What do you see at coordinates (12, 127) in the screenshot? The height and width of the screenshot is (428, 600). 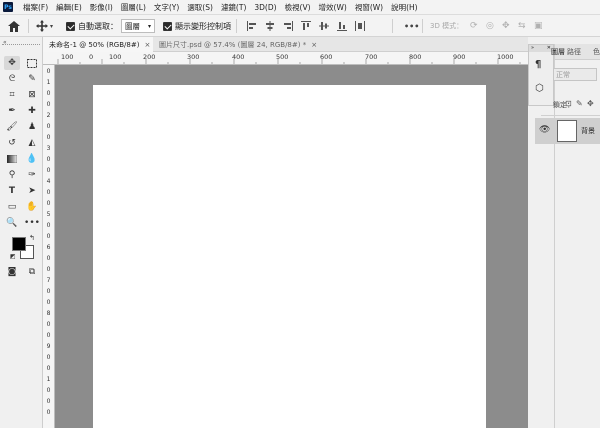 I see `brush-tool-icon: 🖌` at bounding box center [12, 127].